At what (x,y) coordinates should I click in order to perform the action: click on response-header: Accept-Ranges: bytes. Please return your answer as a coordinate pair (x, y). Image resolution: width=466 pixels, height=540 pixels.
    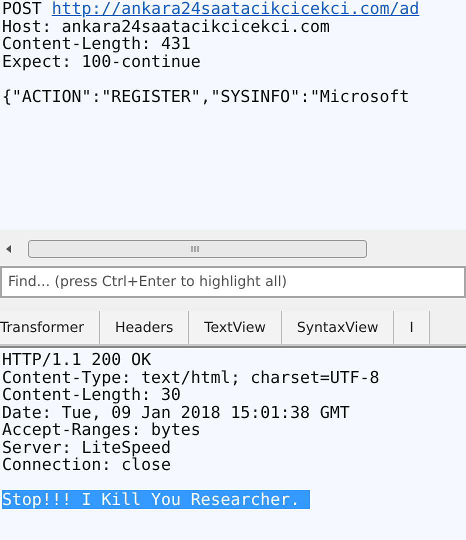
    Looking at the image, I should click on (101, 429).